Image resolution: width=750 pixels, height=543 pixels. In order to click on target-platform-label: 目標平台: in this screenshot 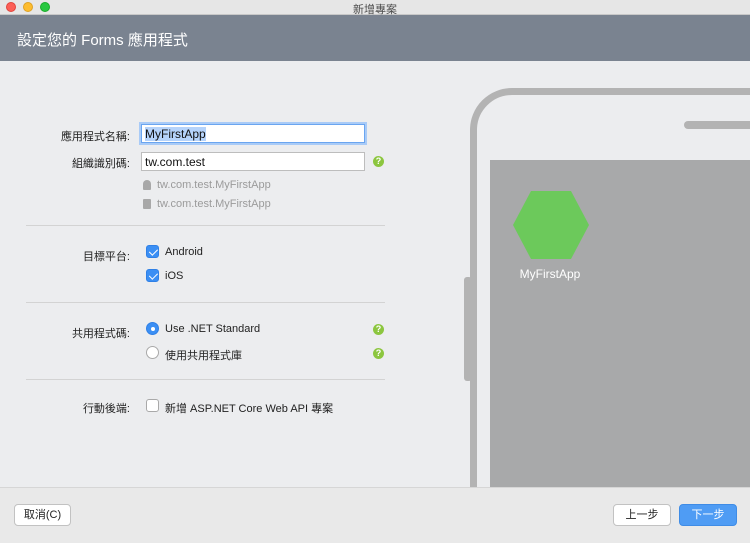, I will do `click(106, 257)`.